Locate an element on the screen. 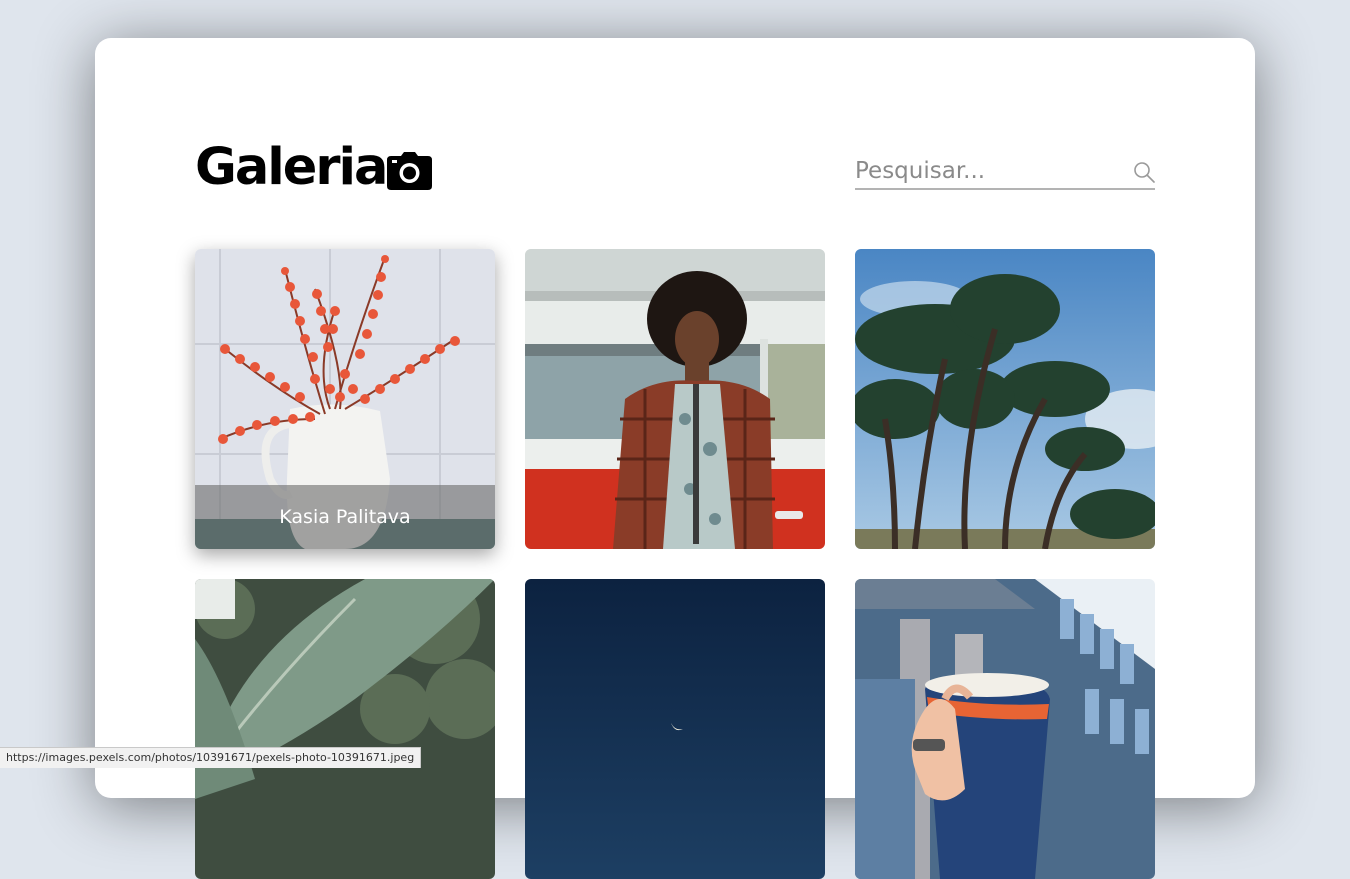  camera-icon is located at coordinates (409, 171).